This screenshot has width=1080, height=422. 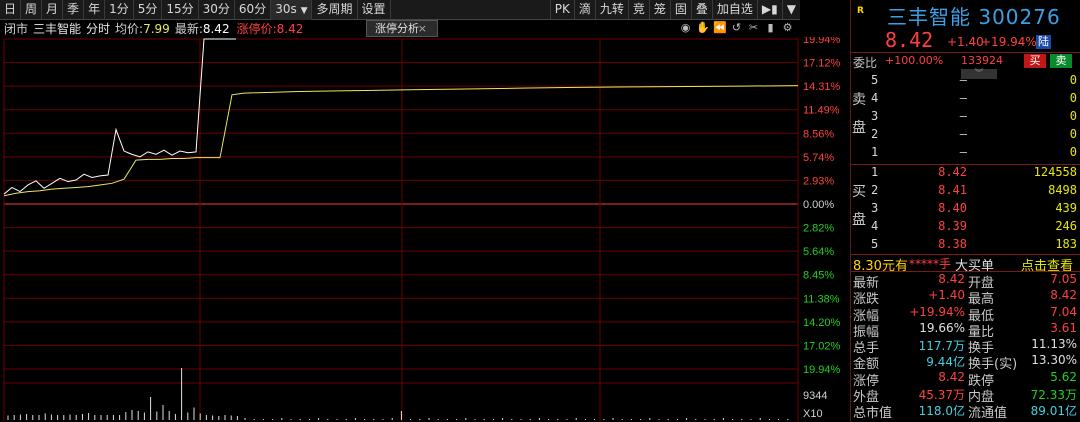 I want to click on rewind-icon: ⏪, so click(x=720, y=28).